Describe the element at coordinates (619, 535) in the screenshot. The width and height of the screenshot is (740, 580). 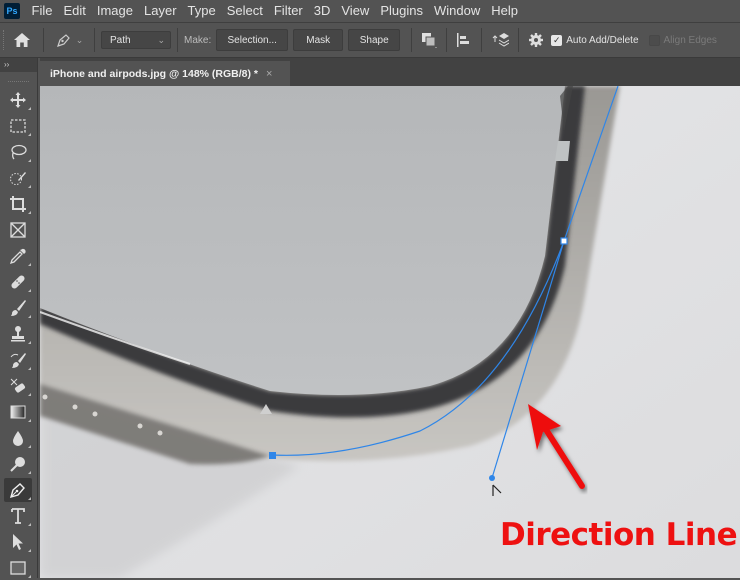
I see `annotation-label: Direction Line` at that location.